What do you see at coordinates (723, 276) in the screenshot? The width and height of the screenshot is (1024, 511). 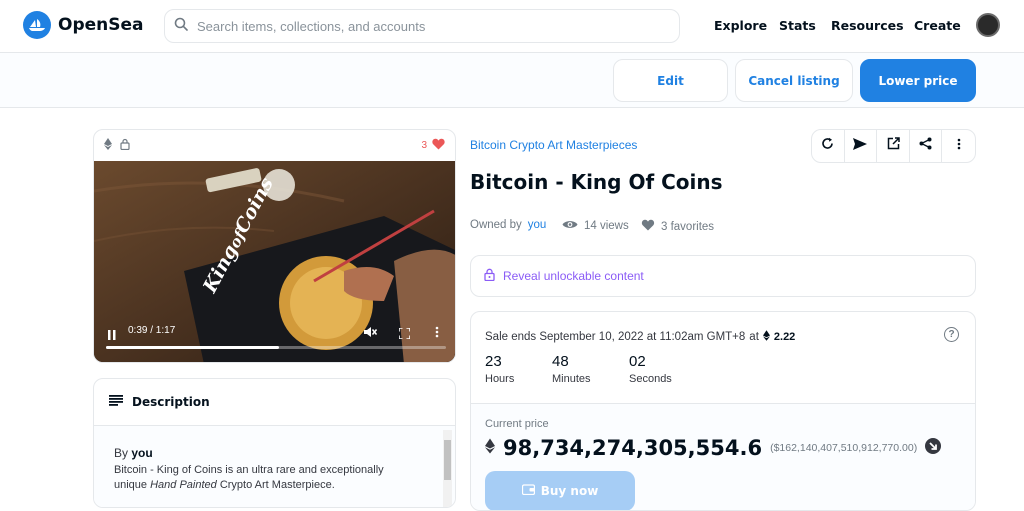 I see `reveal-unlockable-button: Reveal unlockable content` at bounding box center [723, 276].